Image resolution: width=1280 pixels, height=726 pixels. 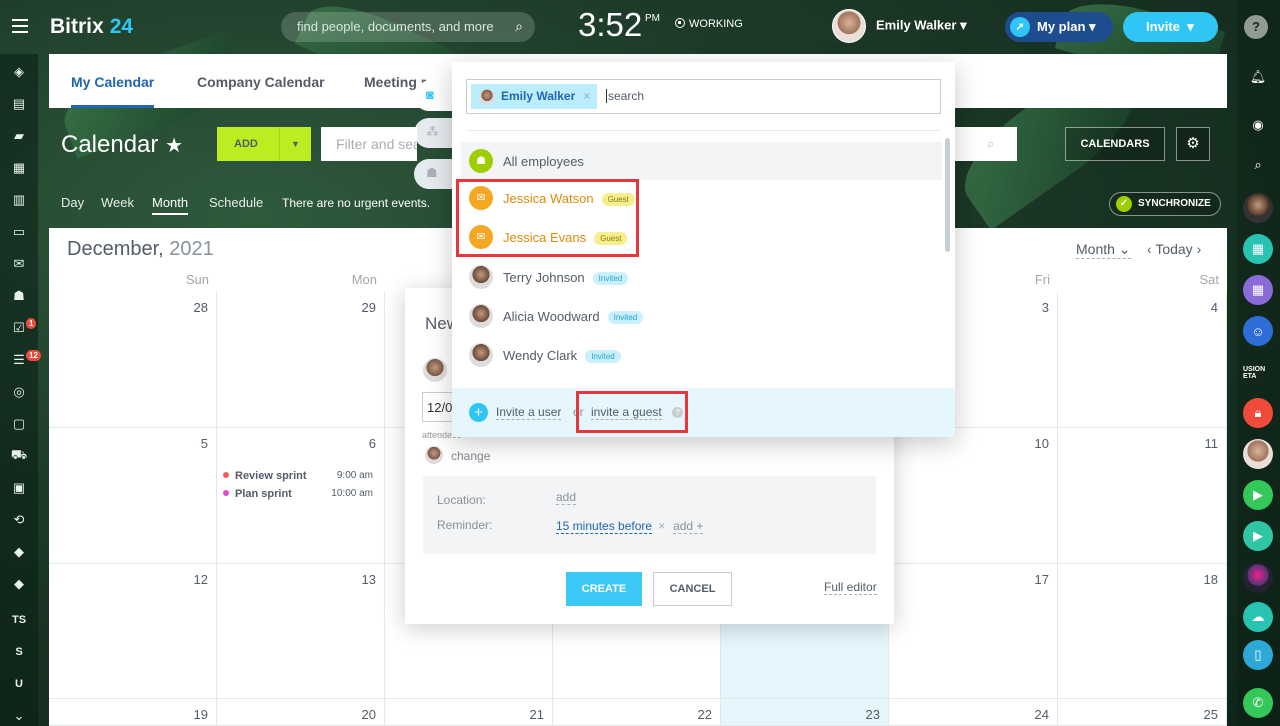 What do you see at coordinates (174, 146) in the screenshot?
I see `star-icon: ★` at bounding box center [174, 146].